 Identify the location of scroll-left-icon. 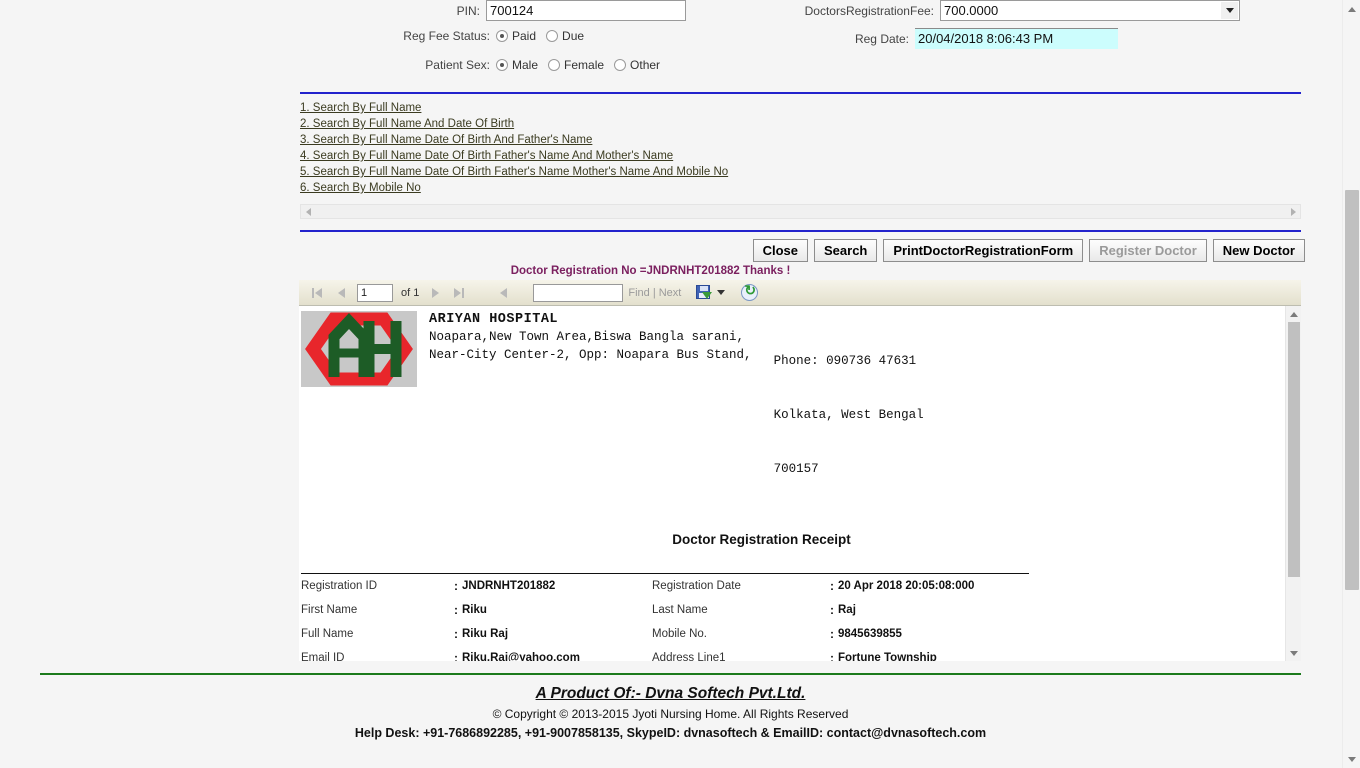
(308, 211).